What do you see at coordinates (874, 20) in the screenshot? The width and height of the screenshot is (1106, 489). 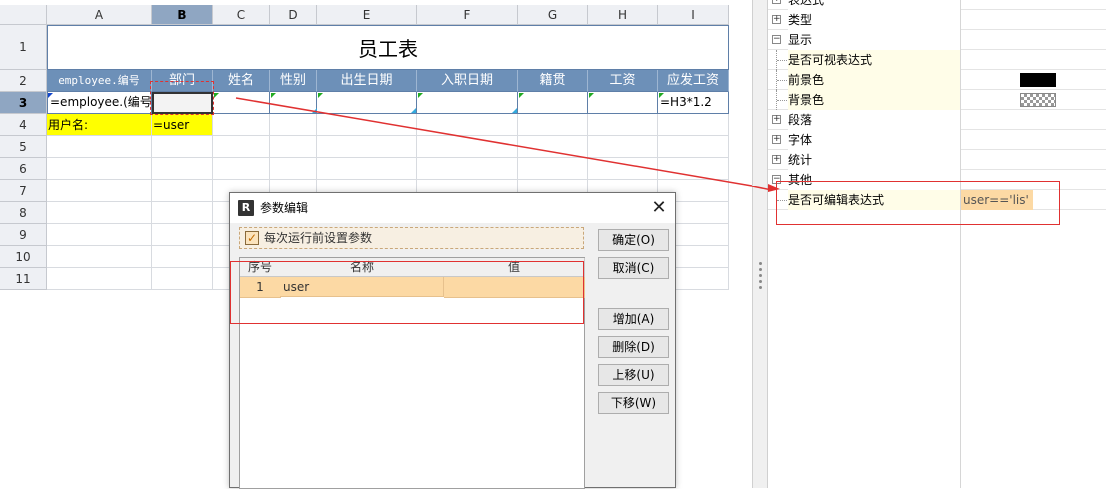 I see `prop-label: 类型` at bounding box center [874, 20].